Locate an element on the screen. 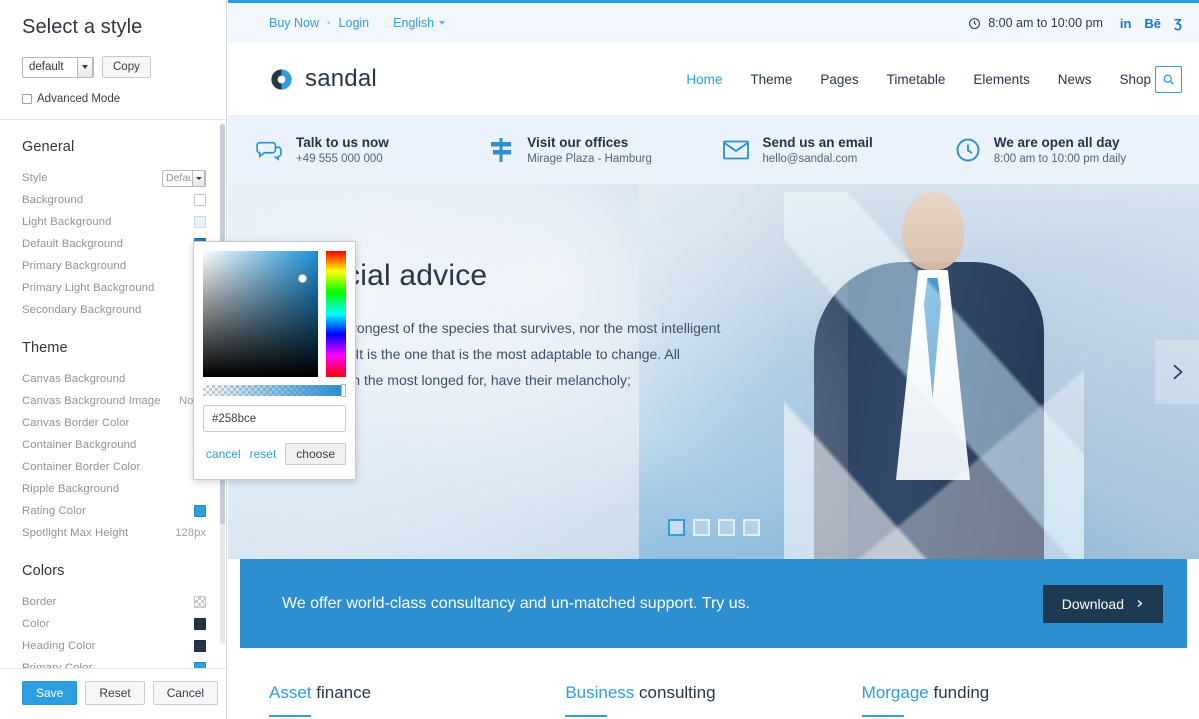 The width and height of the screenshot is (1199, 719). color-picker-popup: #258bce cancel reset choose is located at coordinates (274, 360).